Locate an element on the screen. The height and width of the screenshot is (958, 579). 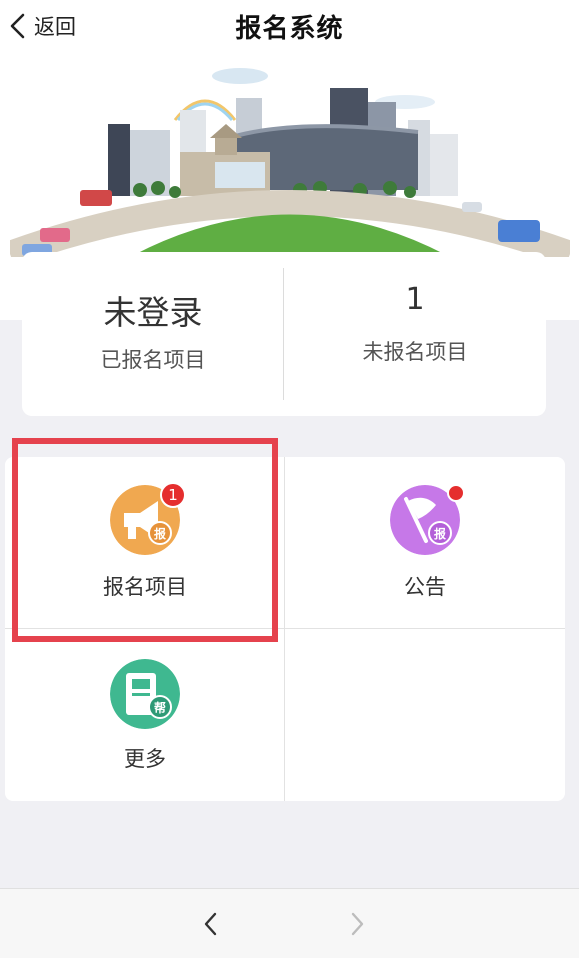
bottom-nav-bar is located at coordinates (289, 923).